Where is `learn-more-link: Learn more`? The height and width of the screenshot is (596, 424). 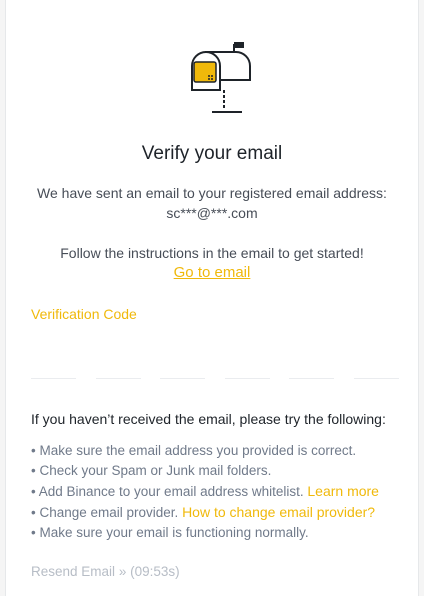 learn-more-link: Learn more is located at coordinates (343, 491).